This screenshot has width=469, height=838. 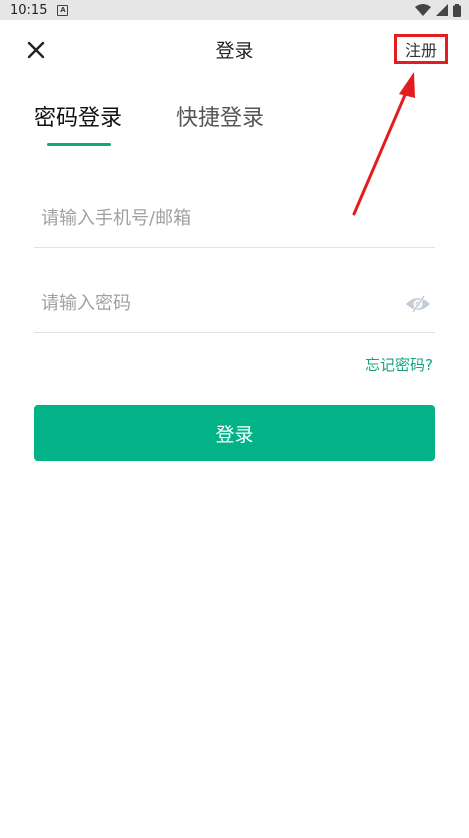 I want to click on register-button: 注册, so click(x=421, y=49).